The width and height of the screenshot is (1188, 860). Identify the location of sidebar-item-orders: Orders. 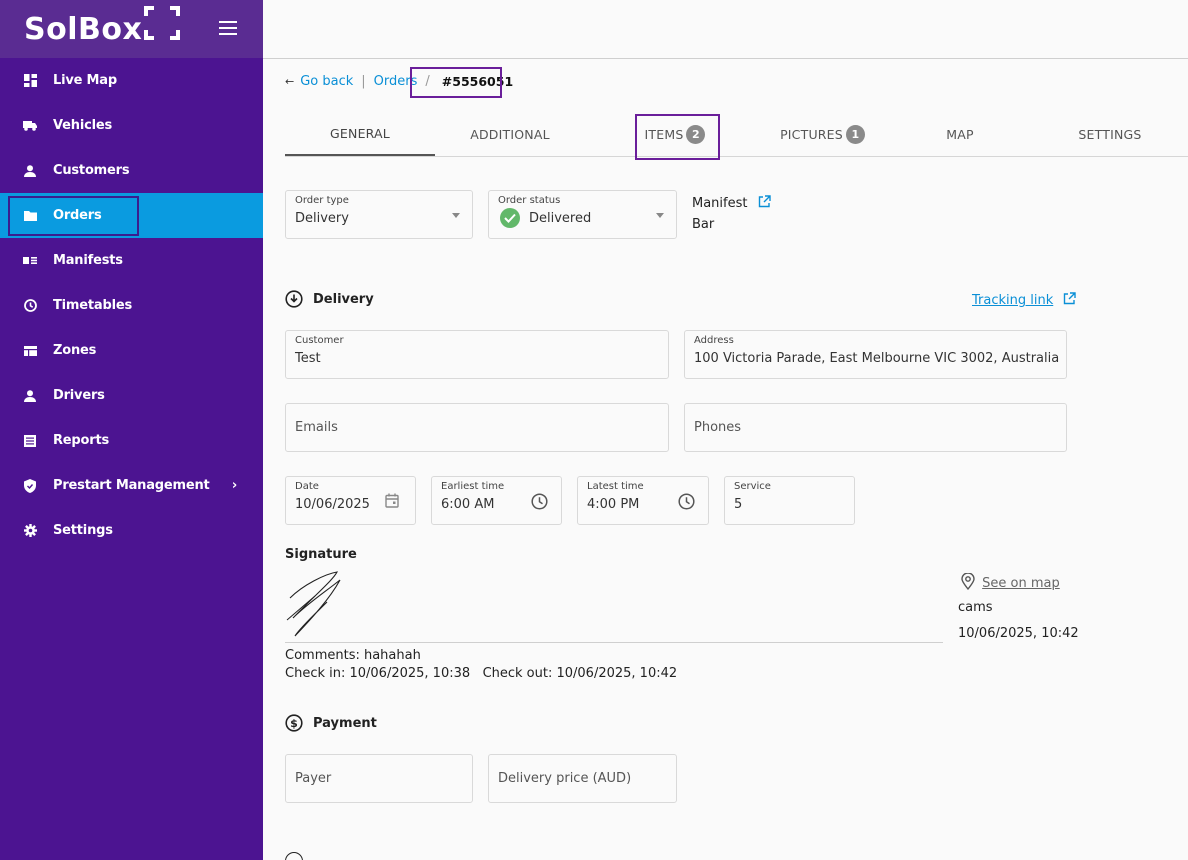
(131, 215).